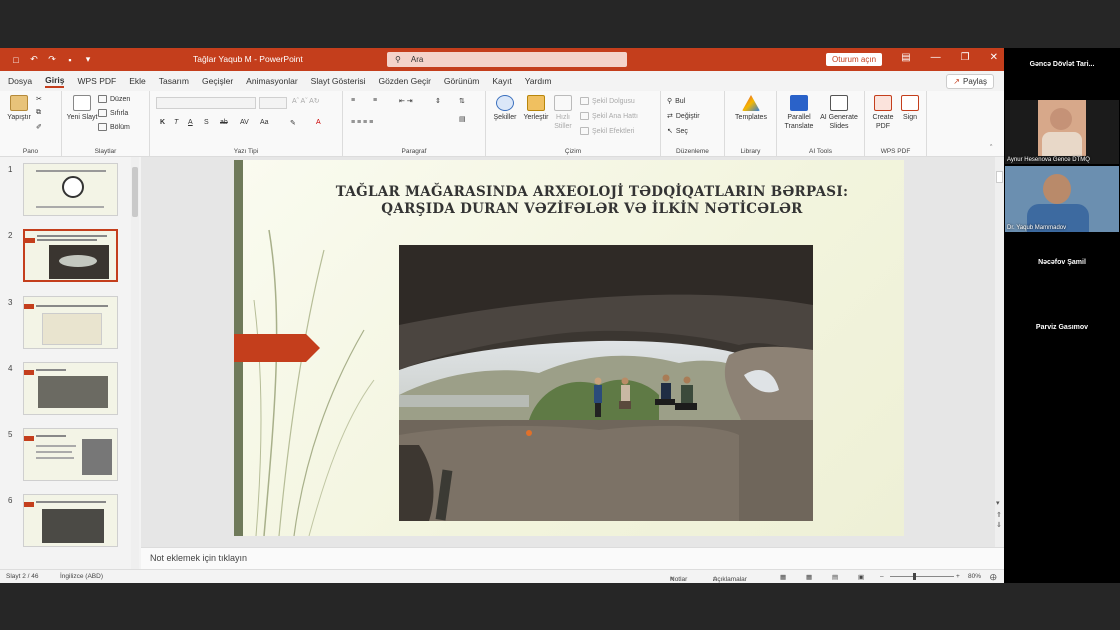 The height and width of the screenshot is (630, 1120). Describe the element at coordinates (190, 122) in the screenshot. I see `underline-button: A` at that location.